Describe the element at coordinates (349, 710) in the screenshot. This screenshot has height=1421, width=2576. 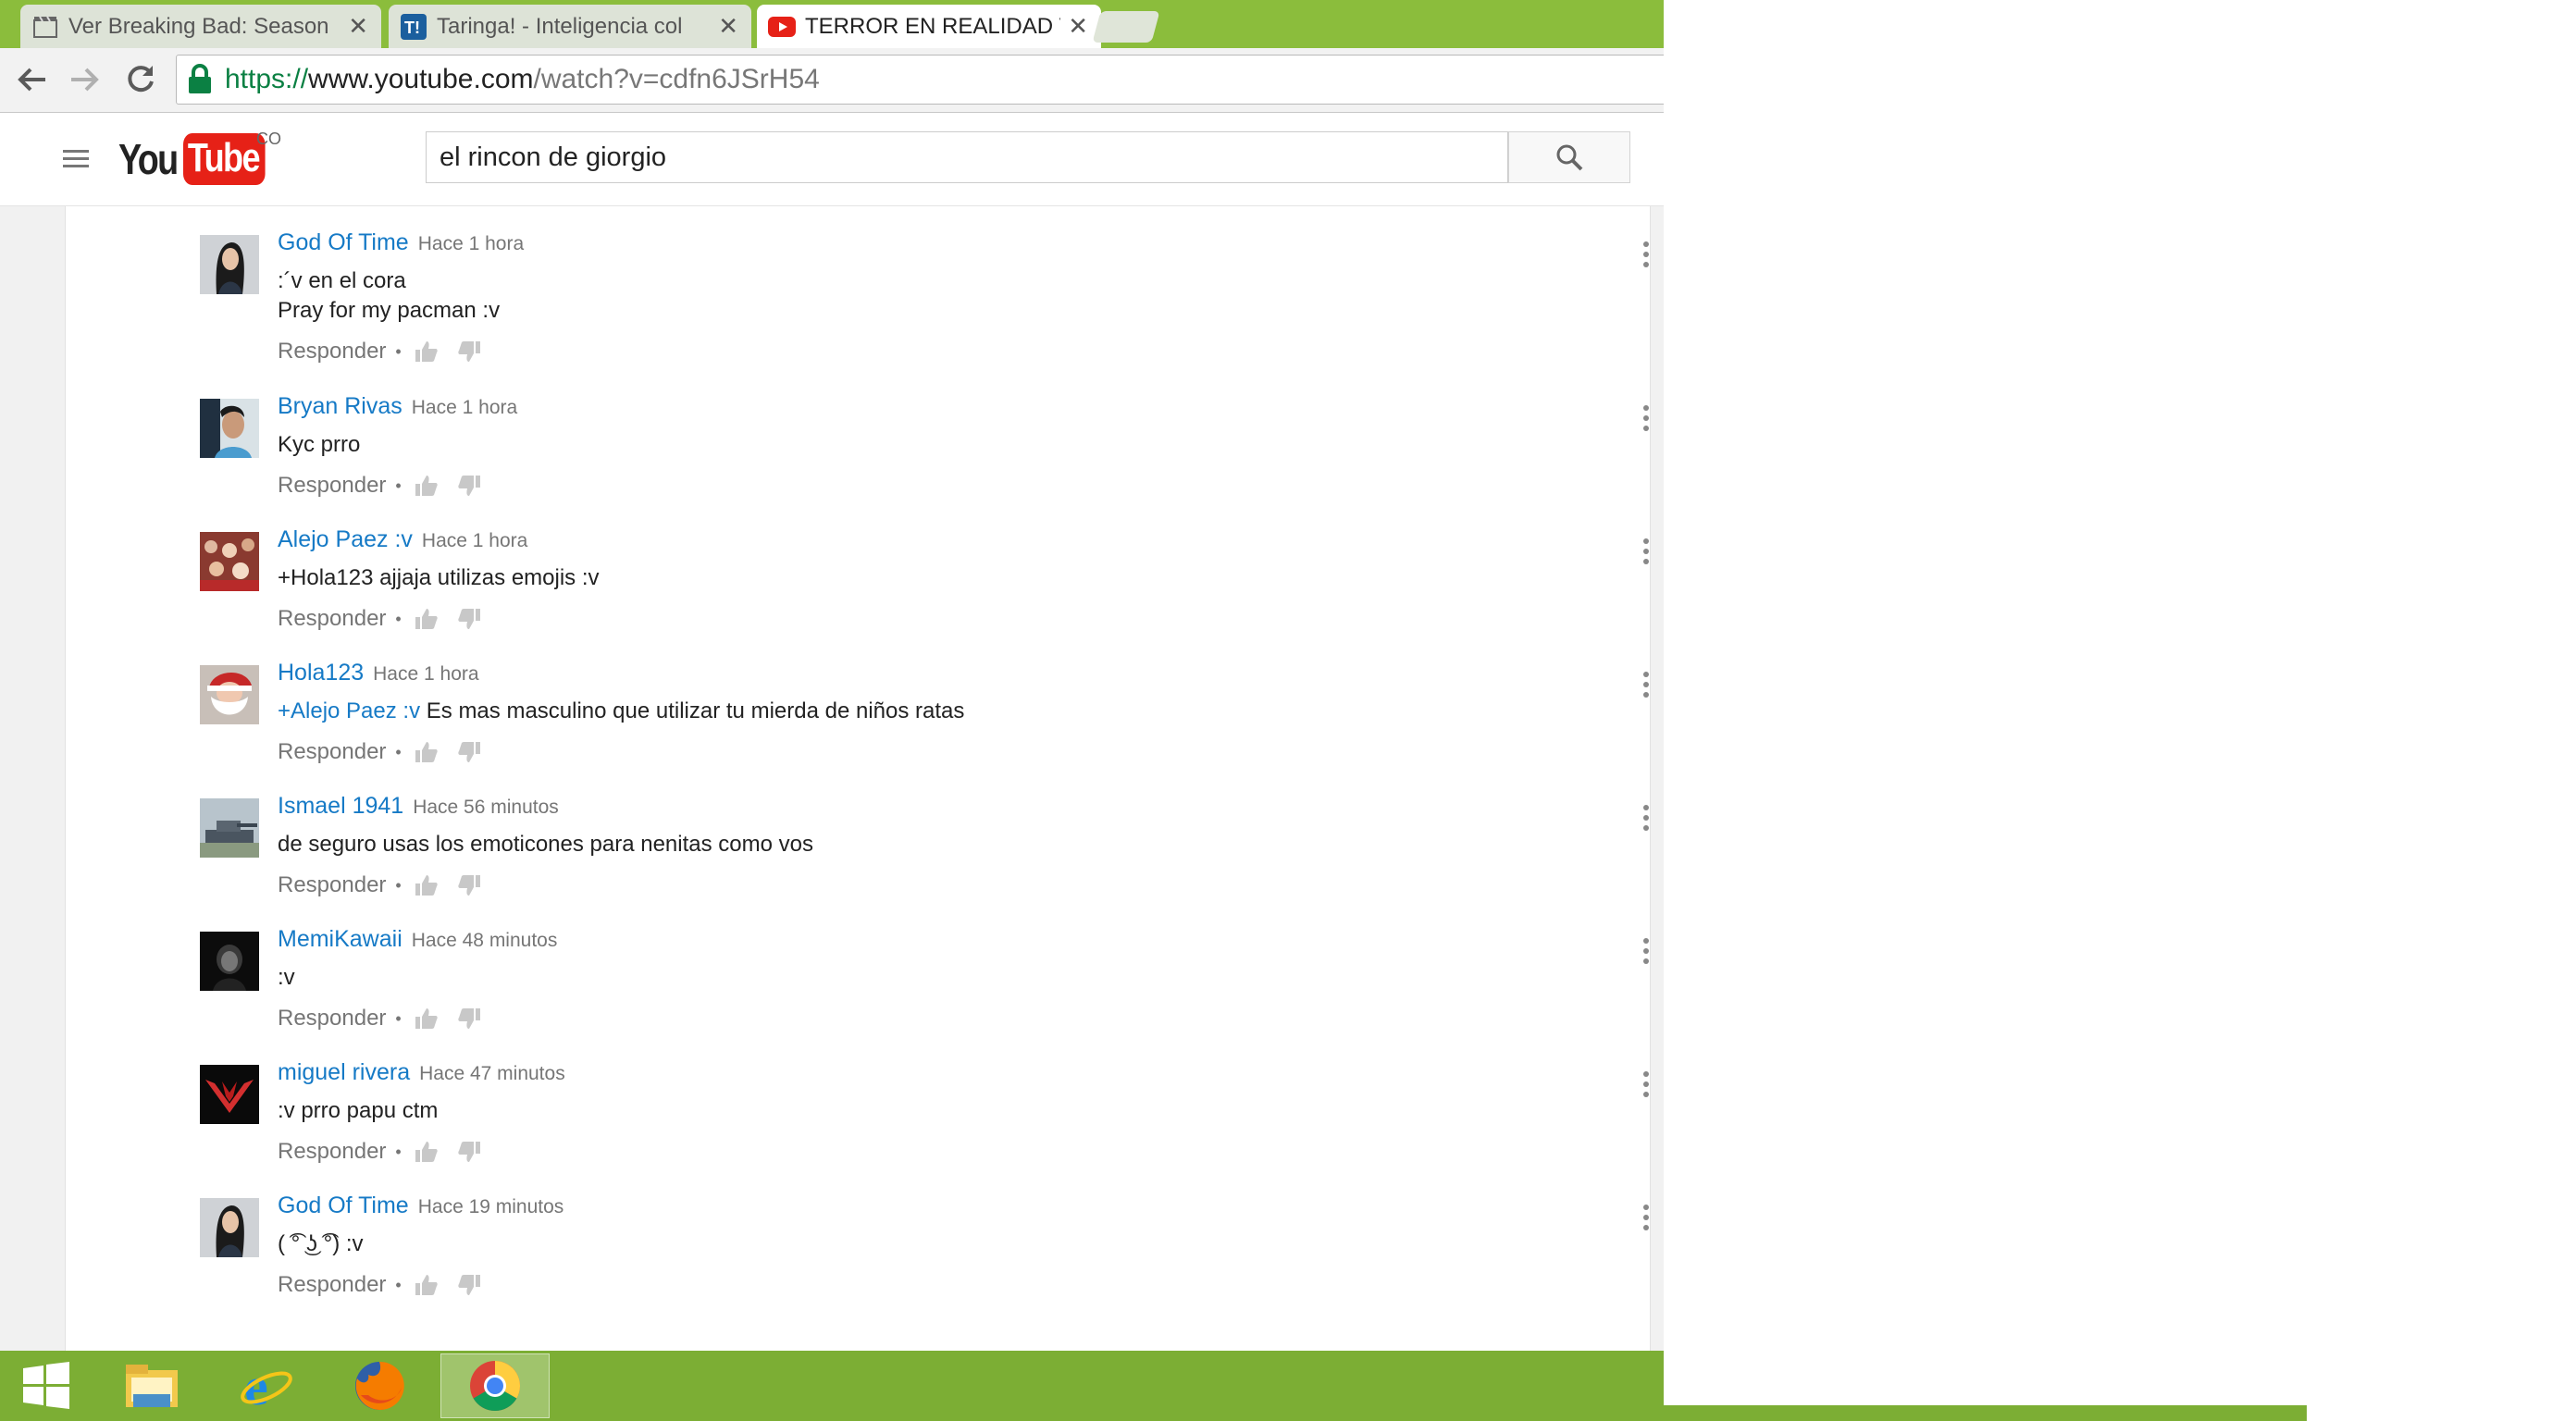
I see `mention-link: +Alejo Paez :v` at that location.